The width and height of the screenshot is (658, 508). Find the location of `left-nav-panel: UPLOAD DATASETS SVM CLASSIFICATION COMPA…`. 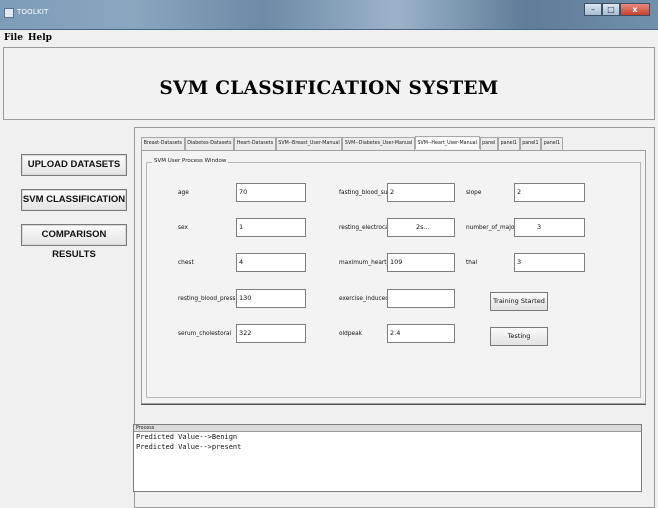

left-nav-panel: UPLOAD DATASETS SVM CLASSIFICATION COMPA… is located at coordinates (68, 317).